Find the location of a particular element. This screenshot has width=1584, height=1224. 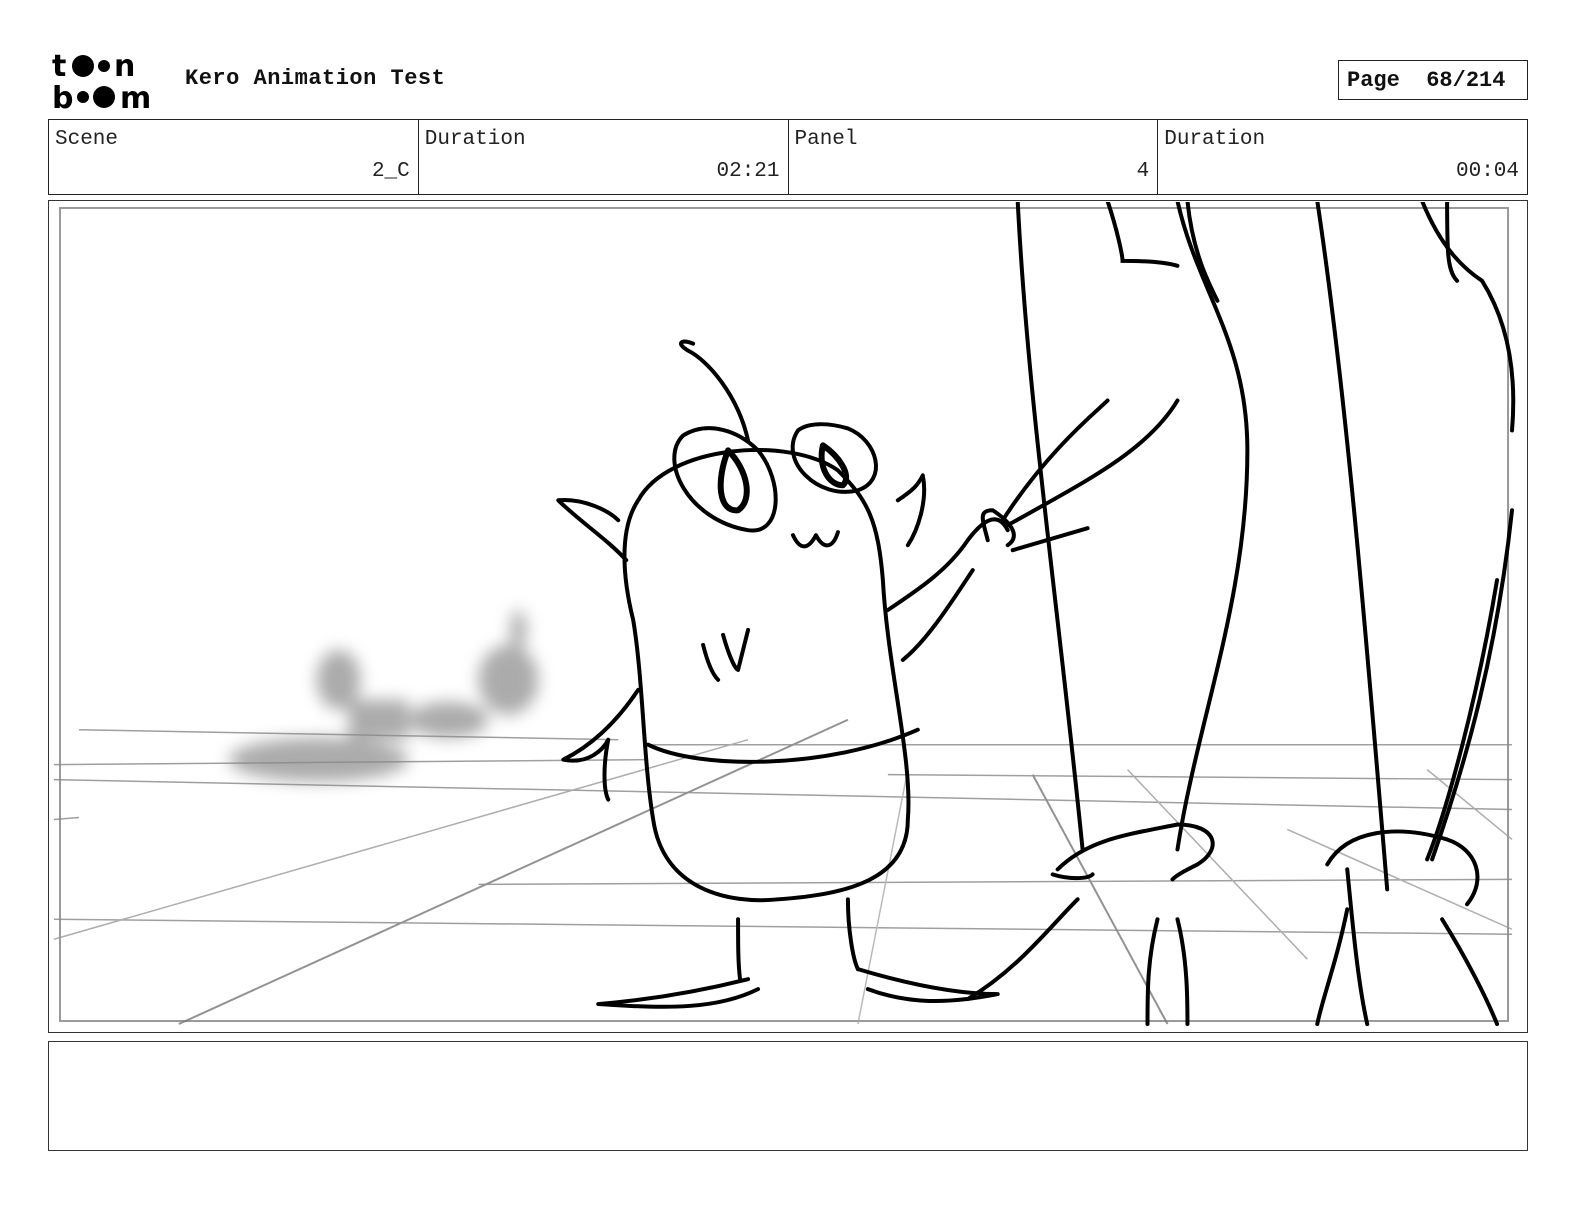

page-indicator: Page 68/214 is located at coordinates (1433, 80).